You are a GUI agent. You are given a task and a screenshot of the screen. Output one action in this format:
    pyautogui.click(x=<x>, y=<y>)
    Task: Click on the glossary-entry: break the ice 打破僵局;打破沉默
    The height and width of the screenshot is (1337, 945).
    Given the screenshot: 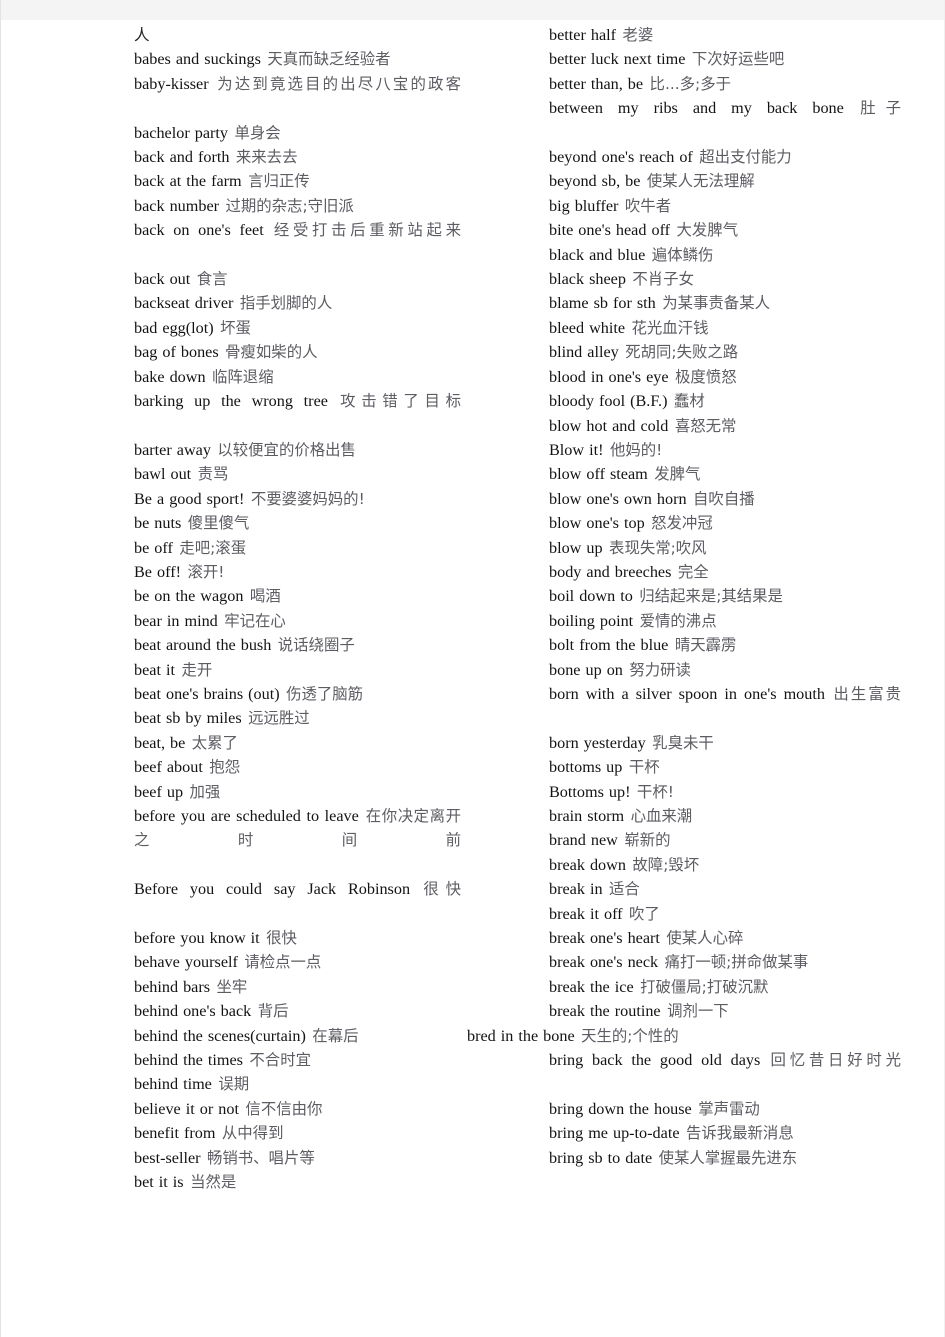 What is the action you would take?
    pyautogui.click(x=725, y=987)
    